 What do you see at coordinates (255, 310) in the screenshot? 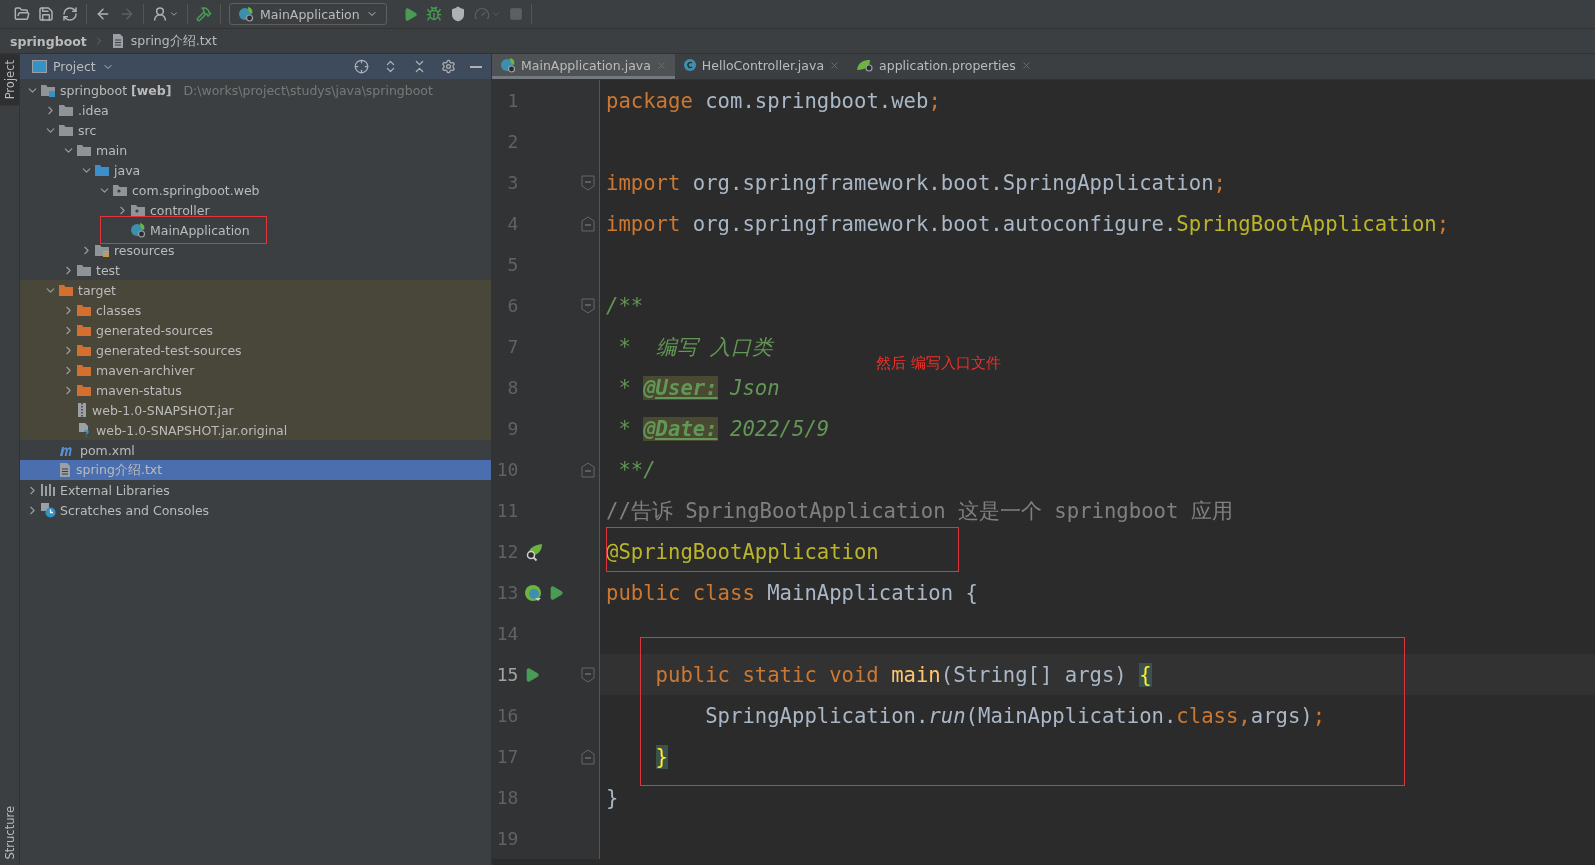
I see `tree-item: classes` at bounding box center [255, 310].